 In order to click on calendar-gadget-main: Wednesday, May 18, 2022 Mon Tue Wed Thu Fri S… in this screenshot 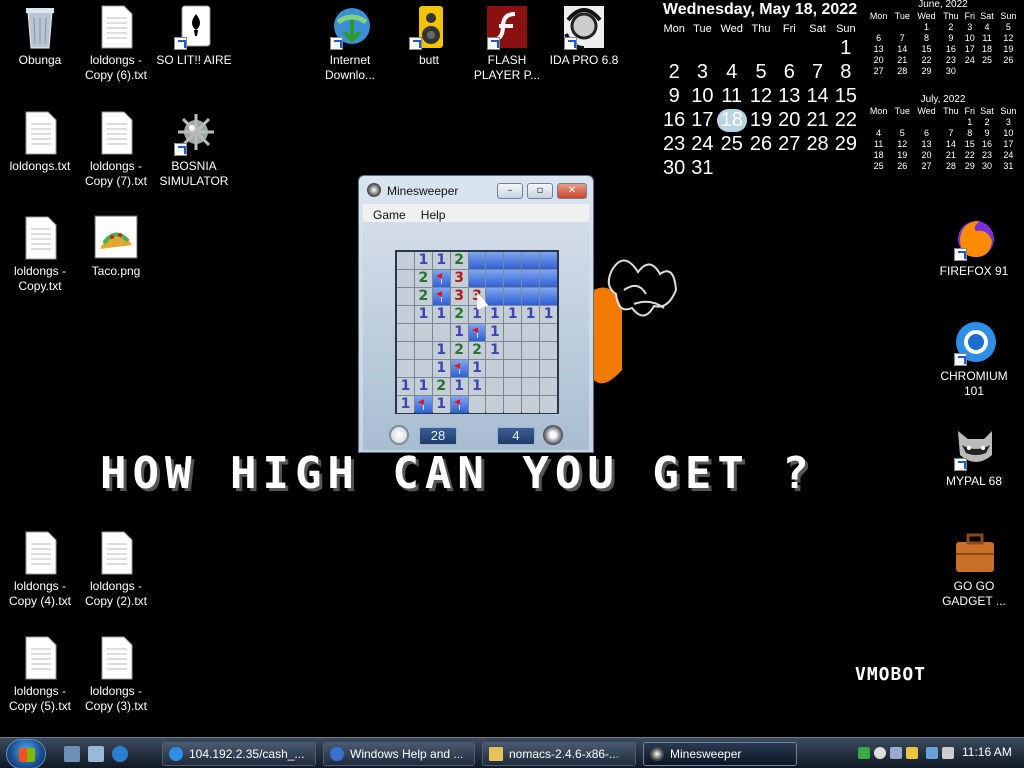, I will do `click(760, 90)`.